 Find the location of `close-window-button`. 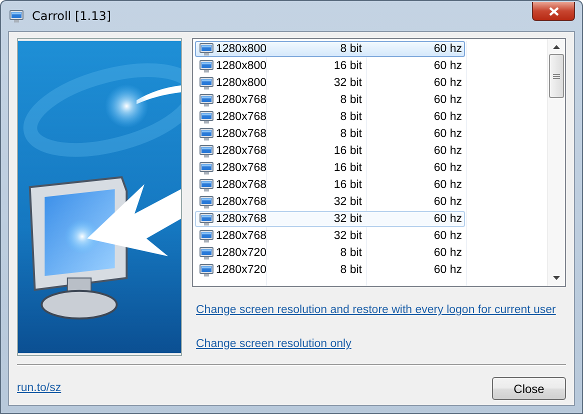

close-window-button is located at coordinates (553, 11).